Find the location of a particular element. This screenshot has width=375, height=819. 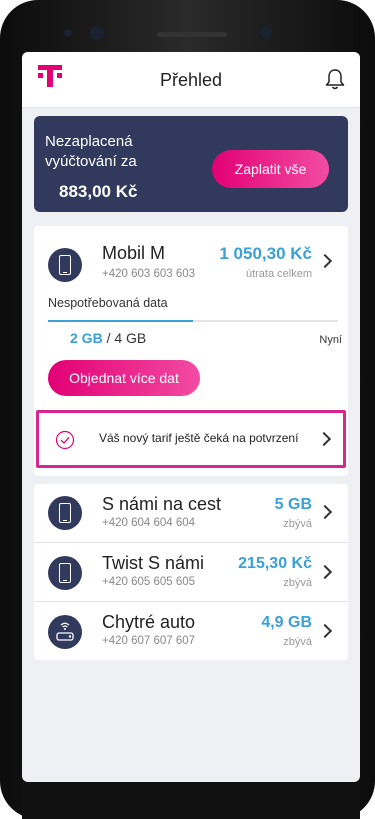

data-used: 2 GB is located at coordinates (86, 338).